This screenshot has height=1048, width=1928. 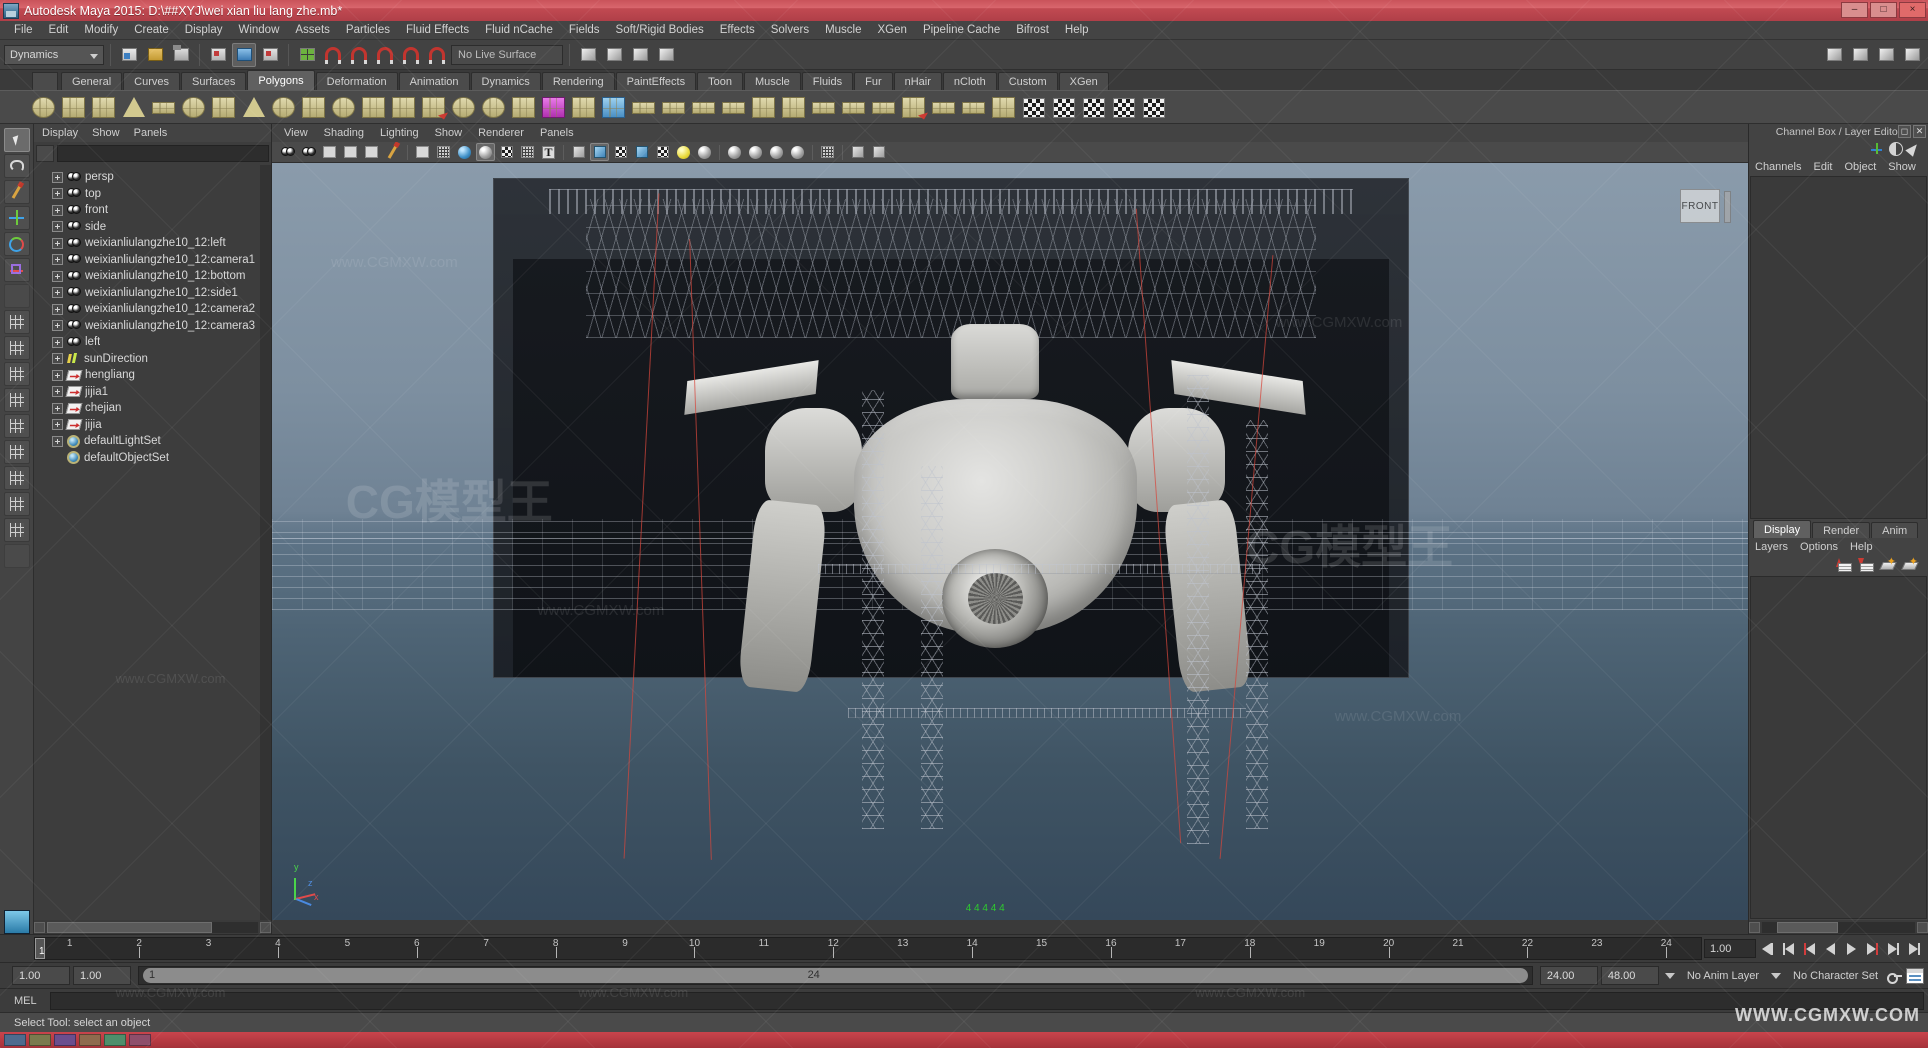 What do you see at coordinates (16, 478) in the screenshot?
I see `relationship-editor-layout-button` at bounding box center [16, 478].